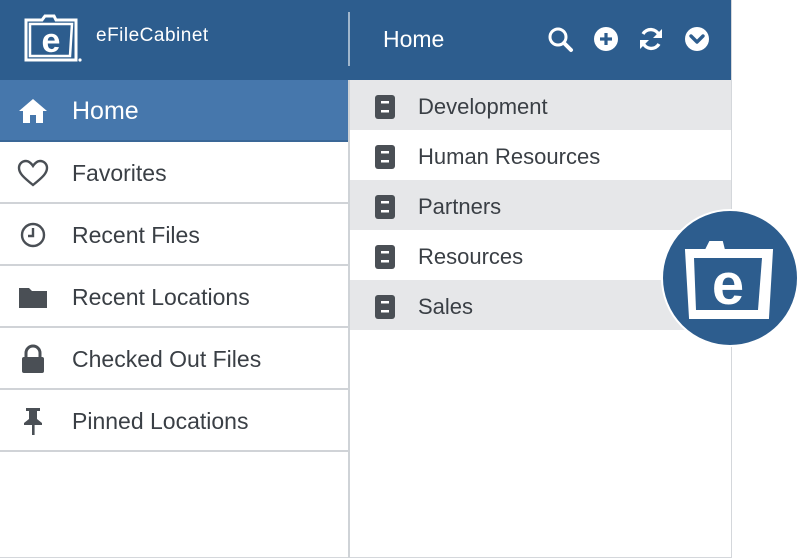 The image size is (800, 560). I want to click on sidebar-item-recent-locations: Recent Locations, so click(174, 297).